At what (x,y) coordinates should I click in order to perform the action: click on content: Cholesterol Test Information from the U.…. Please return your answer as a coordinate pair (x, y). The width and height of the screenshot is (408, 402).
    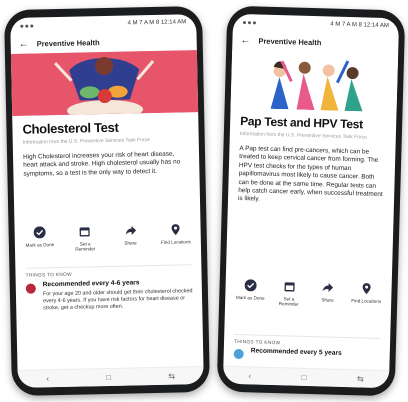
    Looking at the image, I should click on (105, 145).